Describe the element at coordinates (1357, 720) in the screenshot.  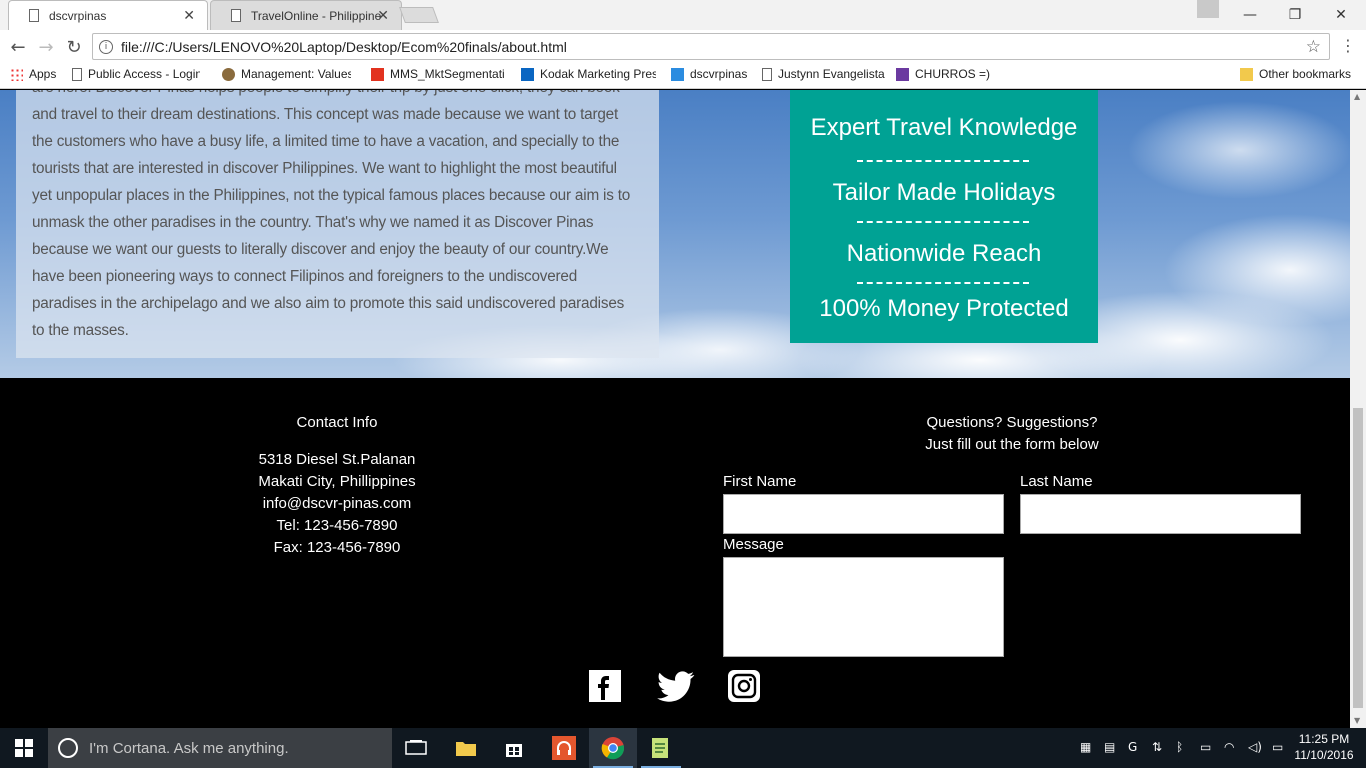
I see `scroll-down-arrow-icon: ▼` at that location.